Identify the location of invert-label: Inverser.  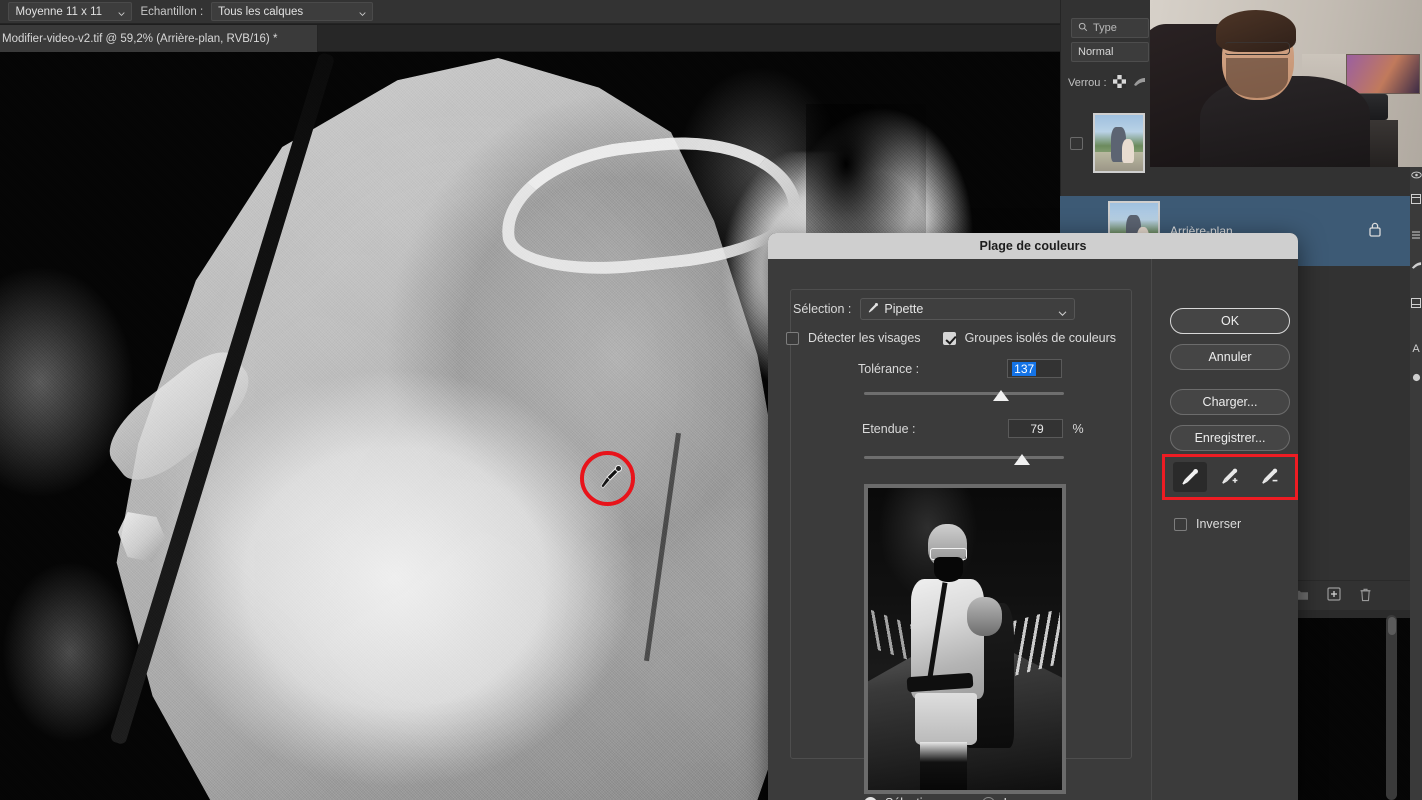
(1219, 524).